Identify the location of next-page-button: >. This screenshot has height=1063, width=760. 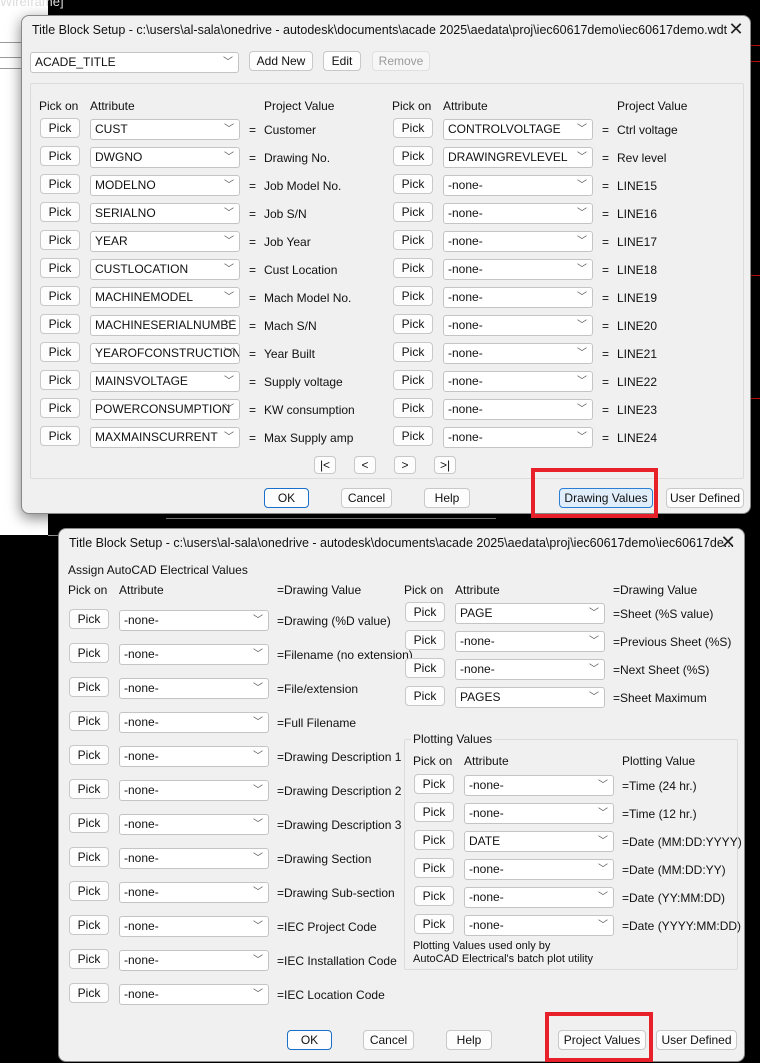
(405, 465).